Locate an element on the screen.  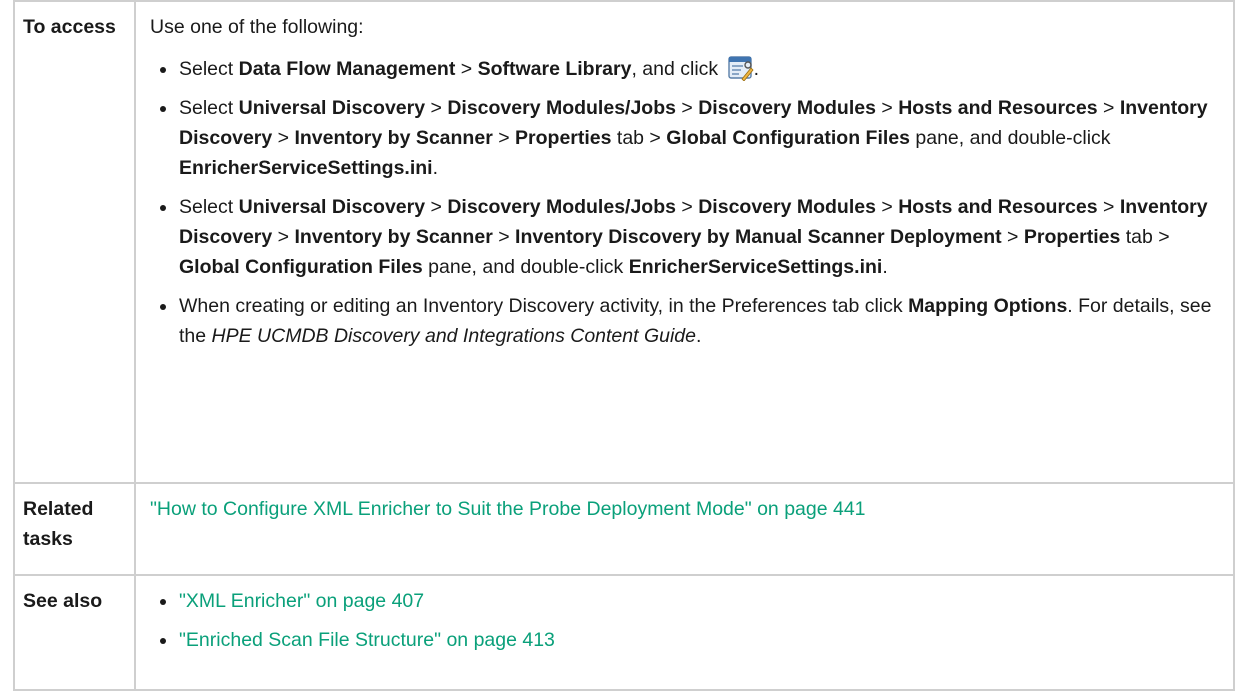
xml-enricher-link: "XML Enricher" on page 407 is located at coordinates (301, 601).